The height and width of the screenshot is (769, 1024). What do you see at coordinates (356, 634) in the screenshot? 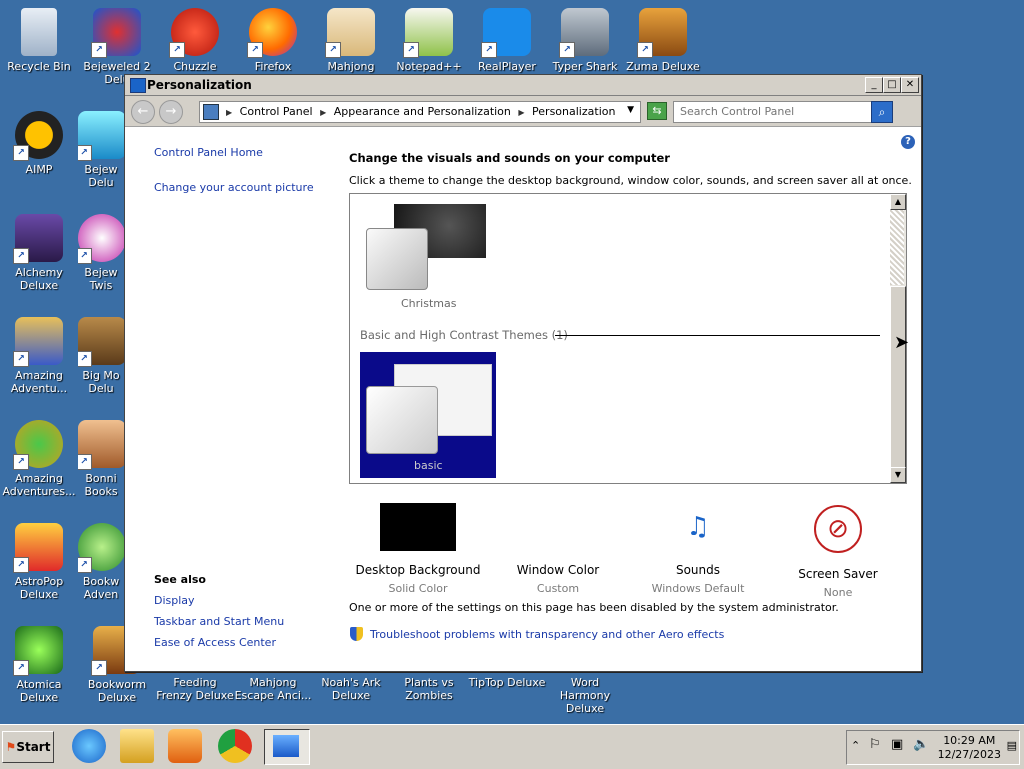
I see `shield-icon` at bounding box center [356, 634].